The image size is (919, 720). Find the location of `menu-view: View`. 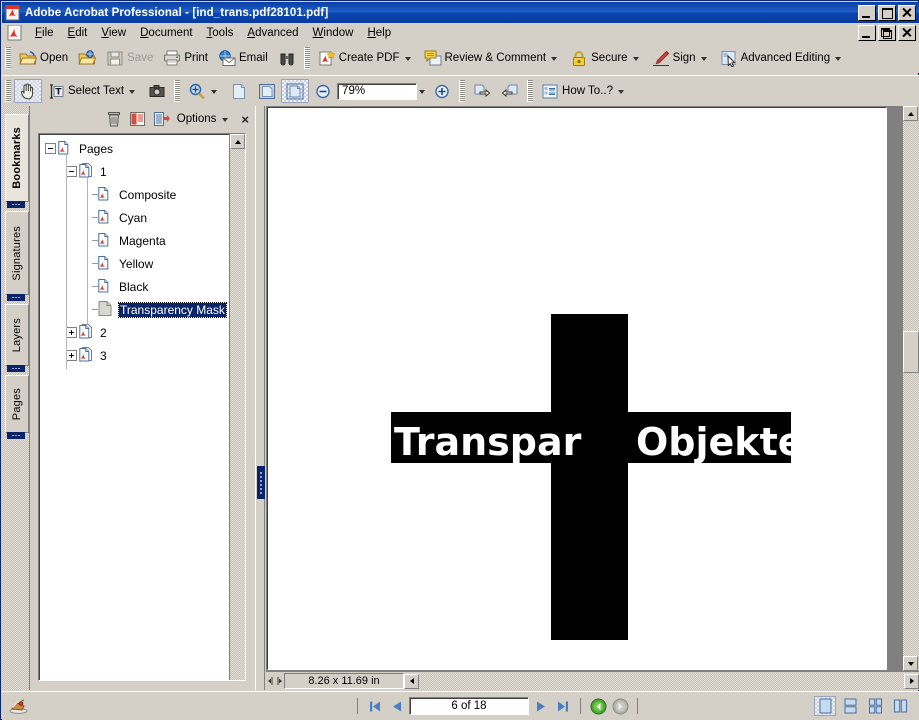

menu-view: View is located at coordinates (113, 33).